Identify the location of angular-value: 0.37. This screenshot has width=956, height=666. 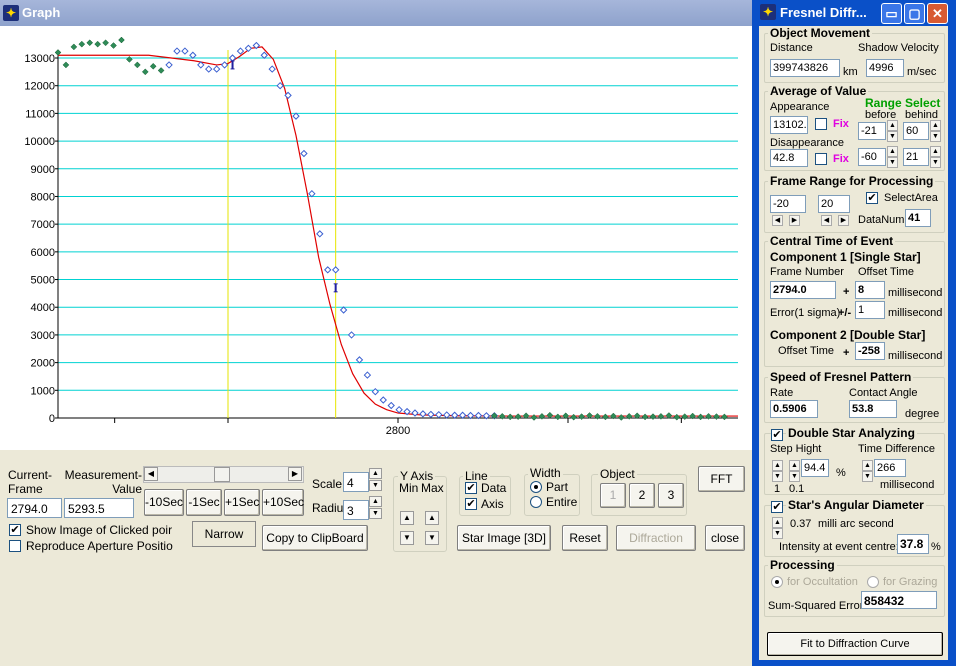
(801, 524).